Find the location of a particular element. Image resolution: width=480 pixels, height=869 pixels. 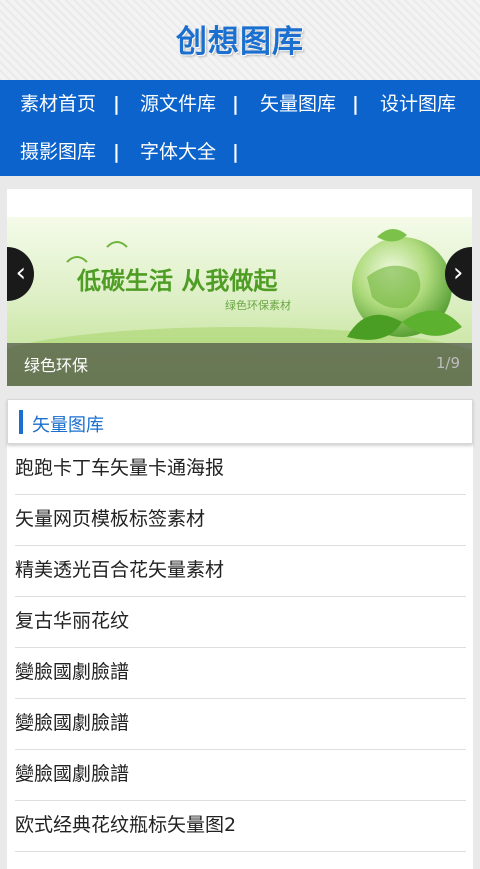

nav-item-material-home: 素材首页 is located at coordinates (58, 104).